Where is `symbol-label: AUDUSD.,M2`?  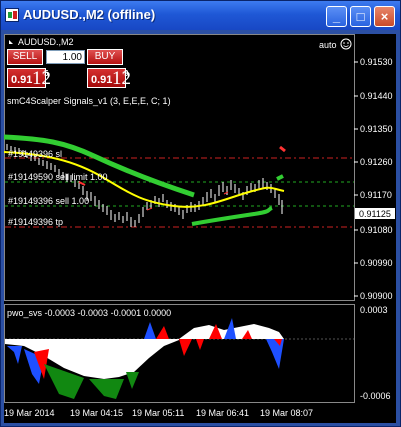
symbol-label: AUDUSD.,M2 is located at coordinates (46, 42).